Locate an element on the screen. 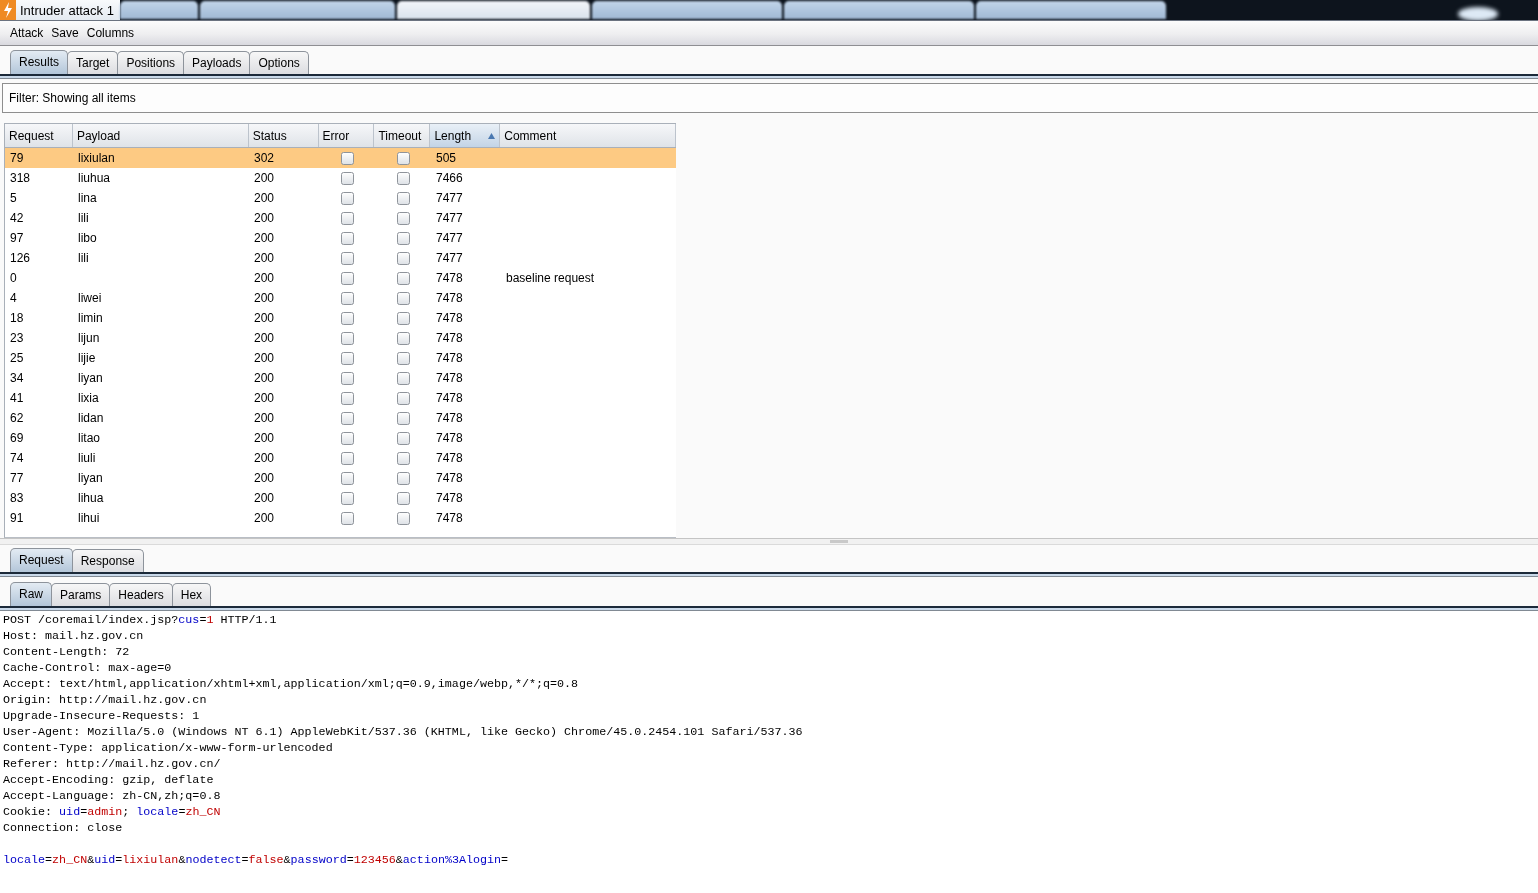 This screenshot has width=1538, height=893. tab: Raw is located at coordinates (31, 594).